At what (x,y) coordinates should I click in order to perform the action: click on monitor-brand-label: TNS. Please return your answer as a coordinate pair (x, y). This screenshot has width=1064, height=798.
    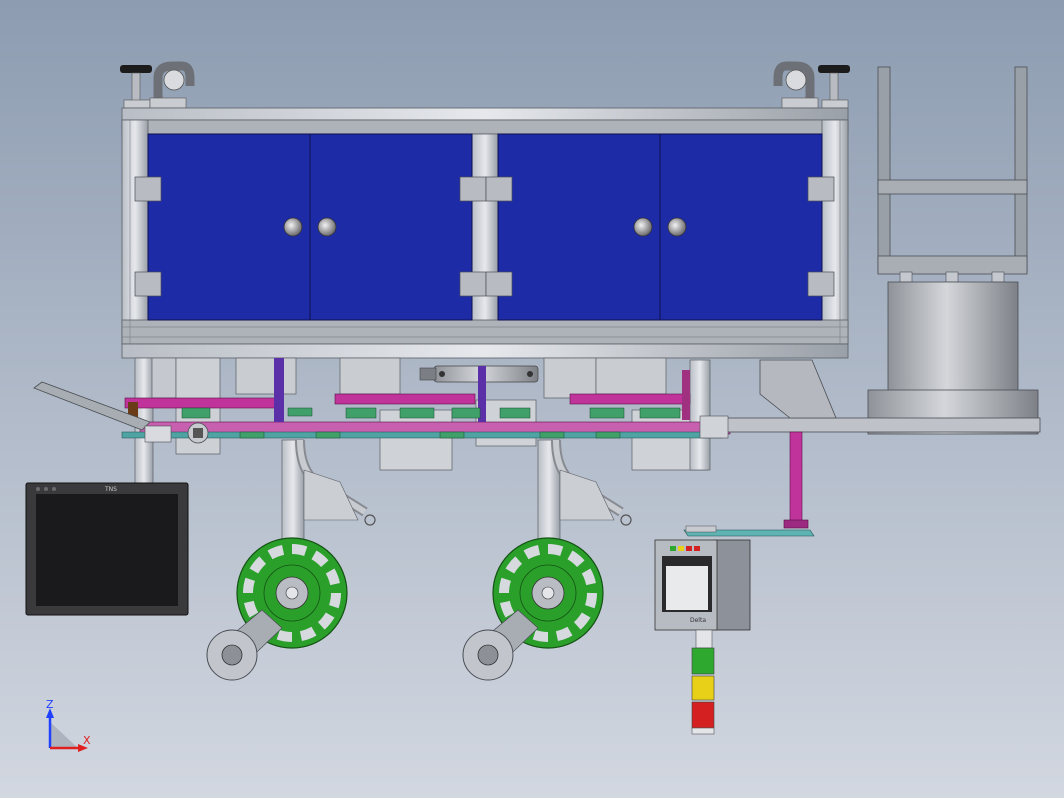
    Looking at the image, I should click on (110, 489).